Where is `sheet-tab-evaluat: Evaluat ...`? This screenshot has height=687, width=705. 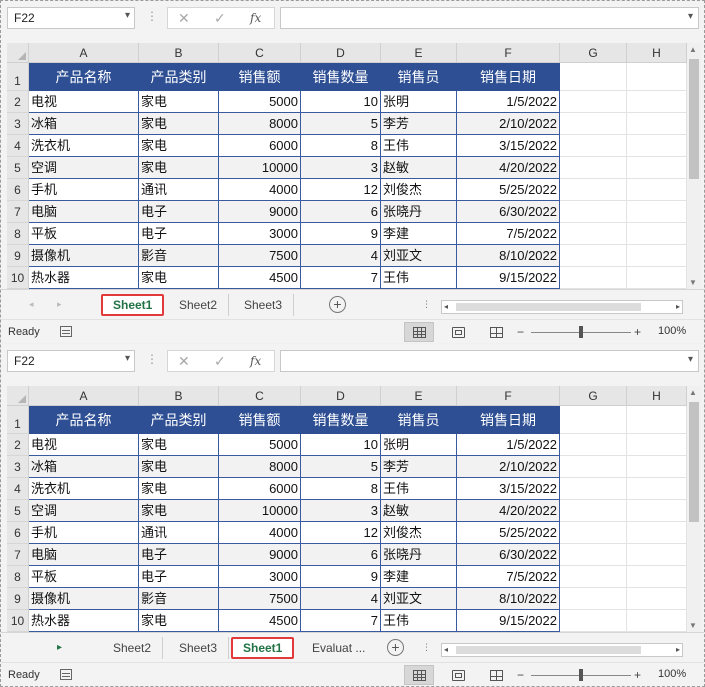 sheet-tab-evaluat: Evaluat ... is located at coordinates (338, 648).